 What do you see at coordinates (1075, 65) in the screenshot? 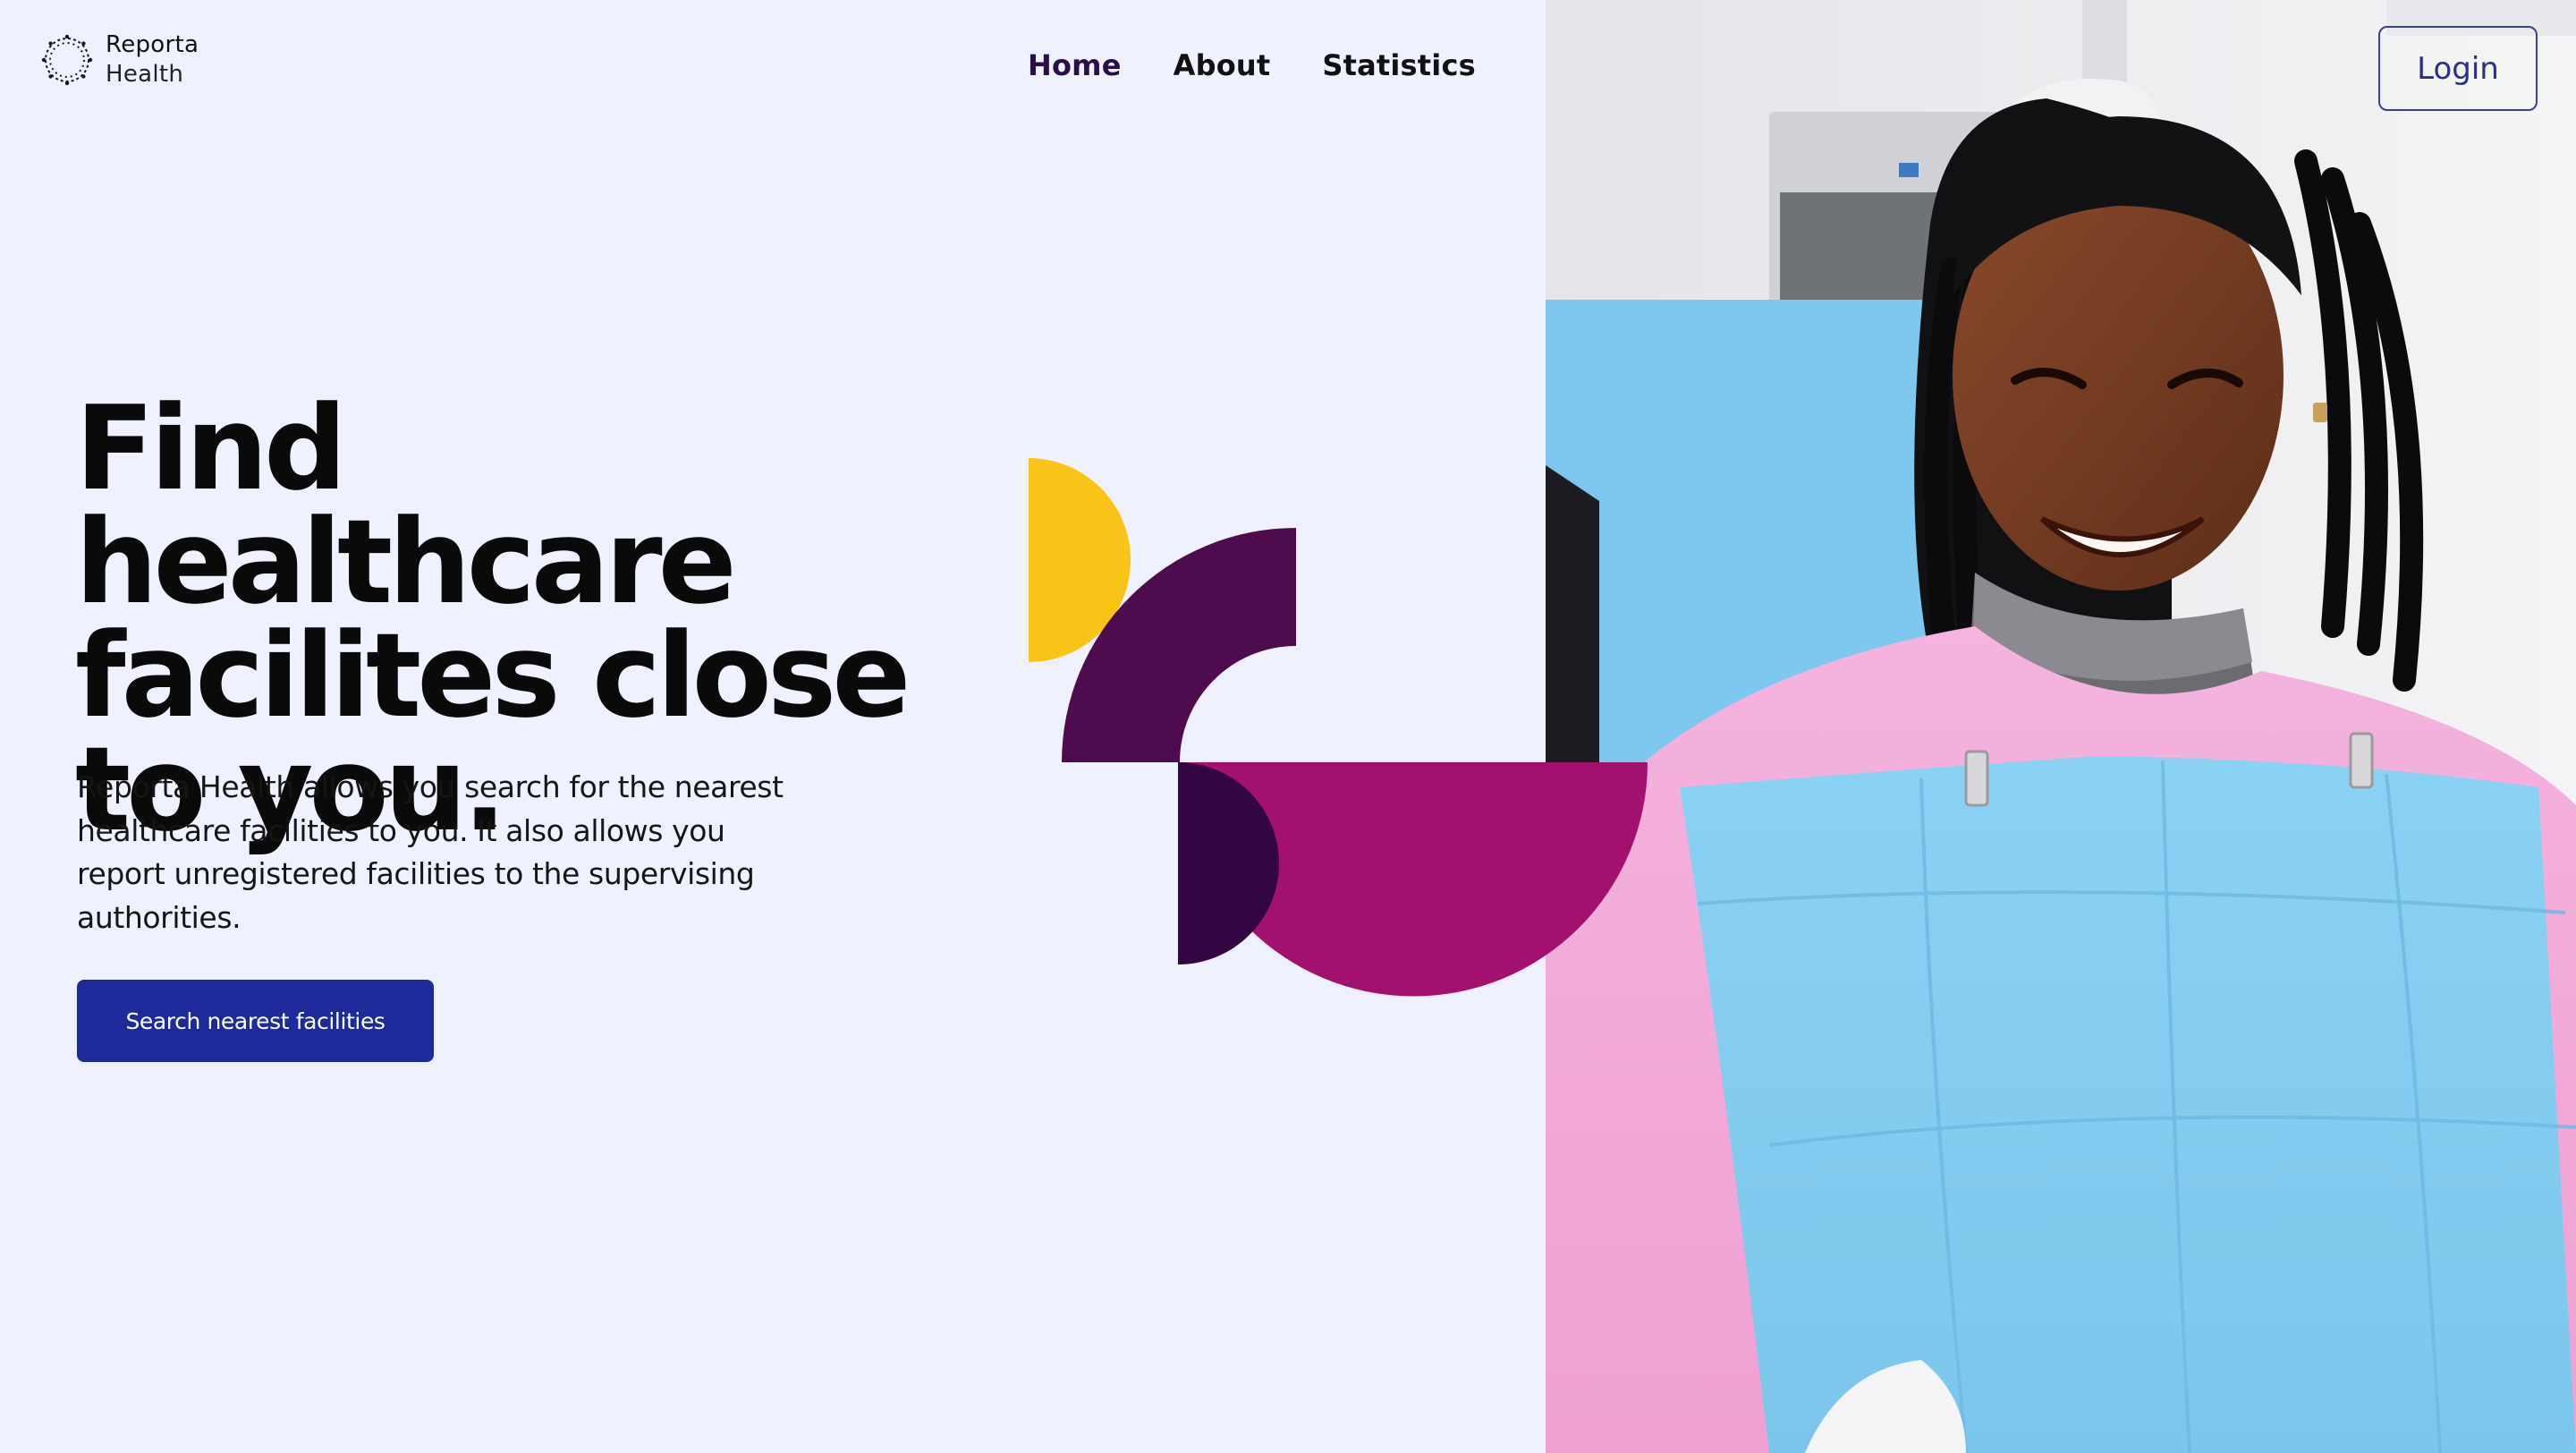
I see `nav-item-home: Home` at bounding box center [1075, 65].